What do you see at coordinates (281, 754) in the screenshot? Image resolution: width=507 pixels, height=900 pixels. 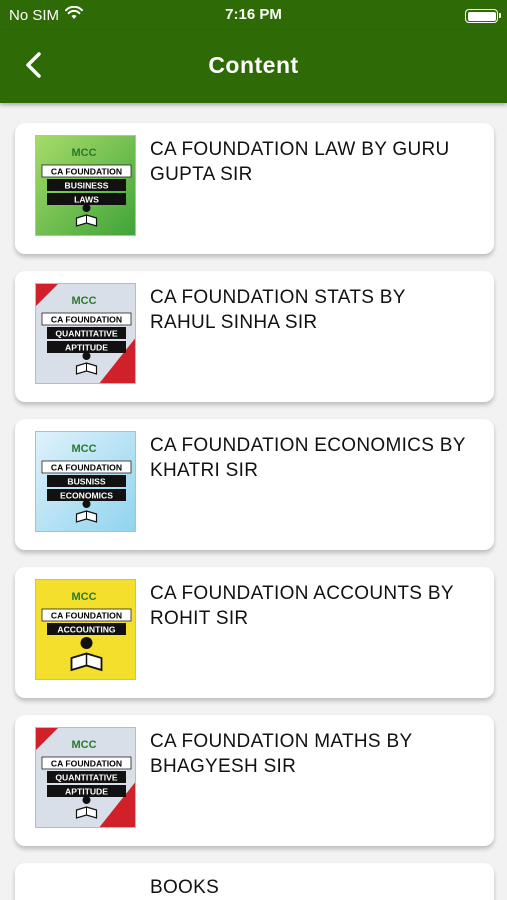 I see `list-item-label: CA FOUNDATION MATHS BY BHAGYESH SIR` at bounding box center [281, 754].